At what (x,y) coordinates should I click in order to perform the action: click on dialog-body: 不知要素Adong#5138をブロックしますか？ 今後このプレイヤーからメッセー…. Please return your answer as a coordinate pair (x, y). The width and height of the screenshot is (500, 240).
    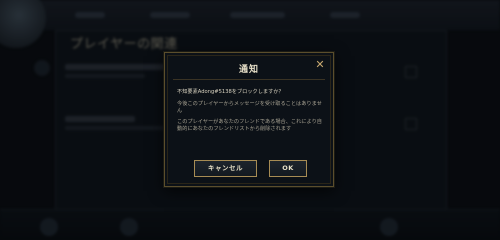
    Looking at the image, I should click on (250, 113).